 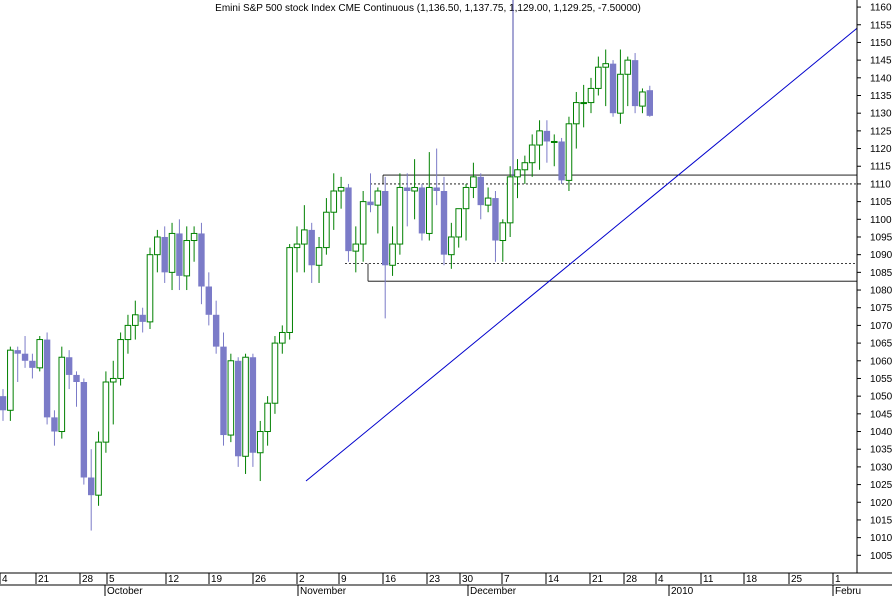 What do you see at coordinates (435, 579) in the screenshot?
I see `x-day-label: 23` at bounding box center [435, 579].